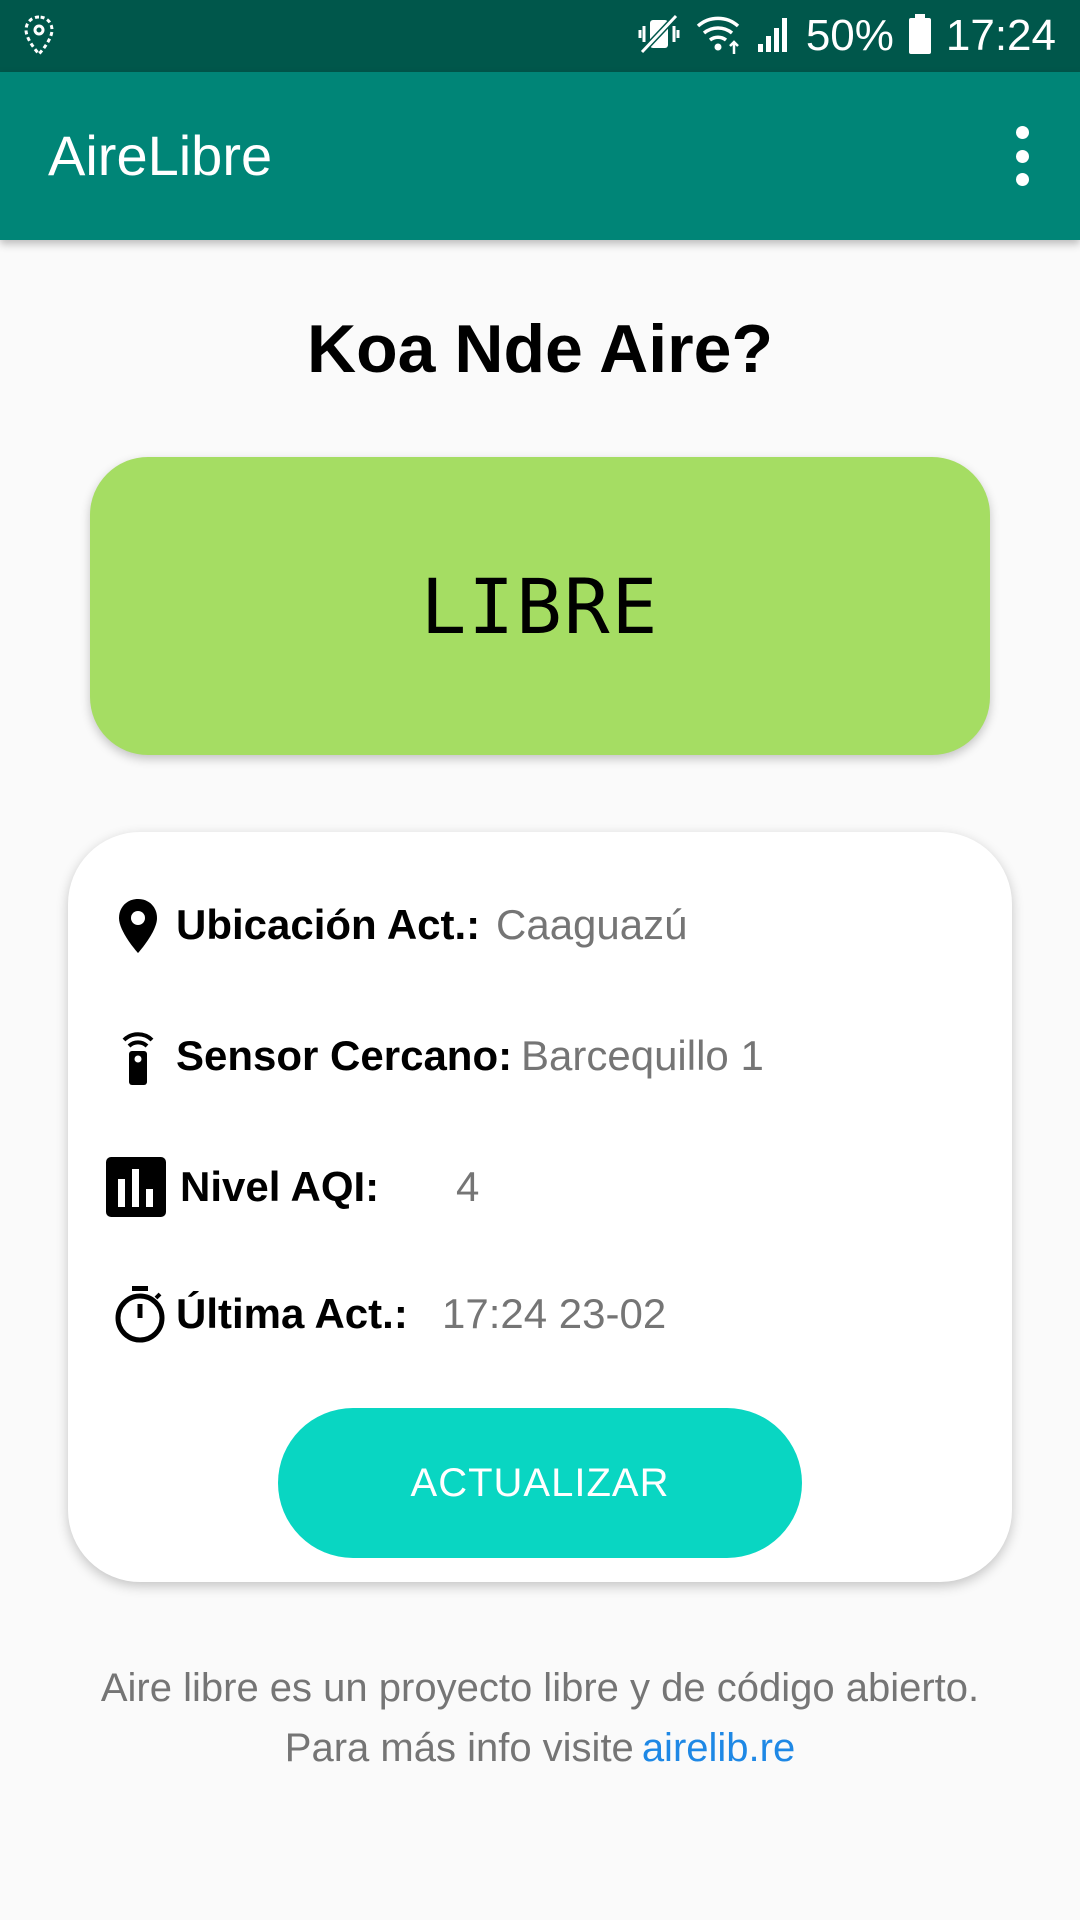 Image resolution: width=1080 pixels, height=1920 pixels. I want to click on wifi-icon, so click(718, 36).